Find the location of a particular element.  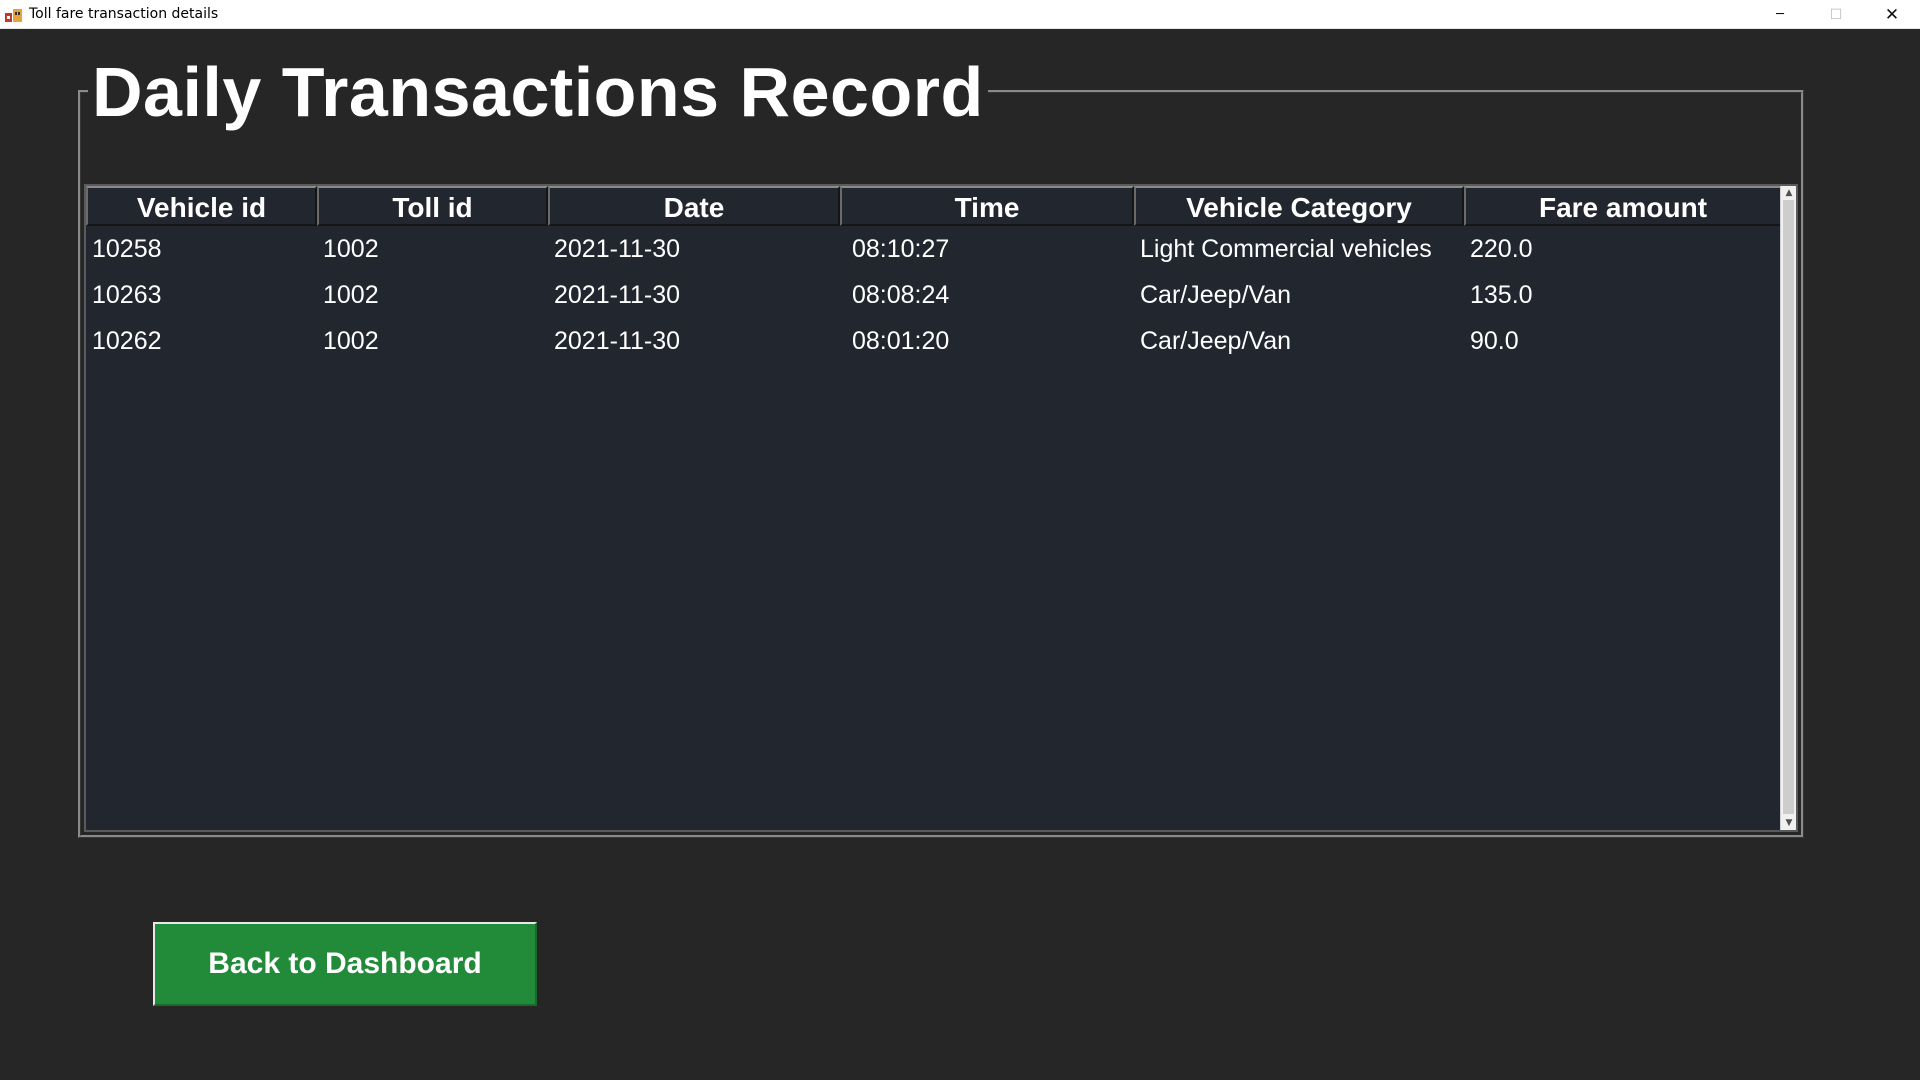

minimize-button: ─ is located at coordinates (1780, 14).